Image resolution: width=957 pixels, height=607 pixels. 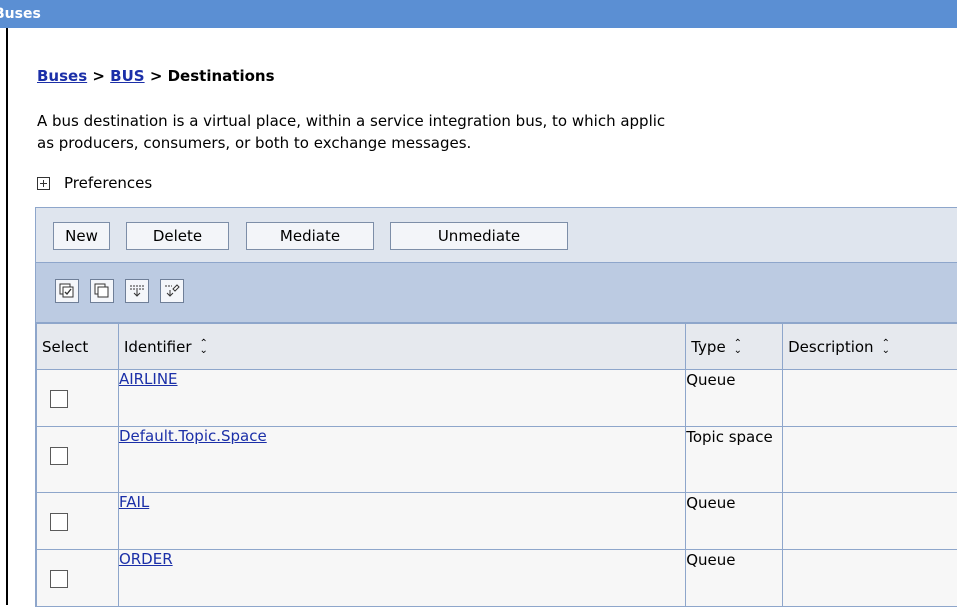 I want to click on table-row: Default.Topic.Space Topic space, so click(x=497, y=460).